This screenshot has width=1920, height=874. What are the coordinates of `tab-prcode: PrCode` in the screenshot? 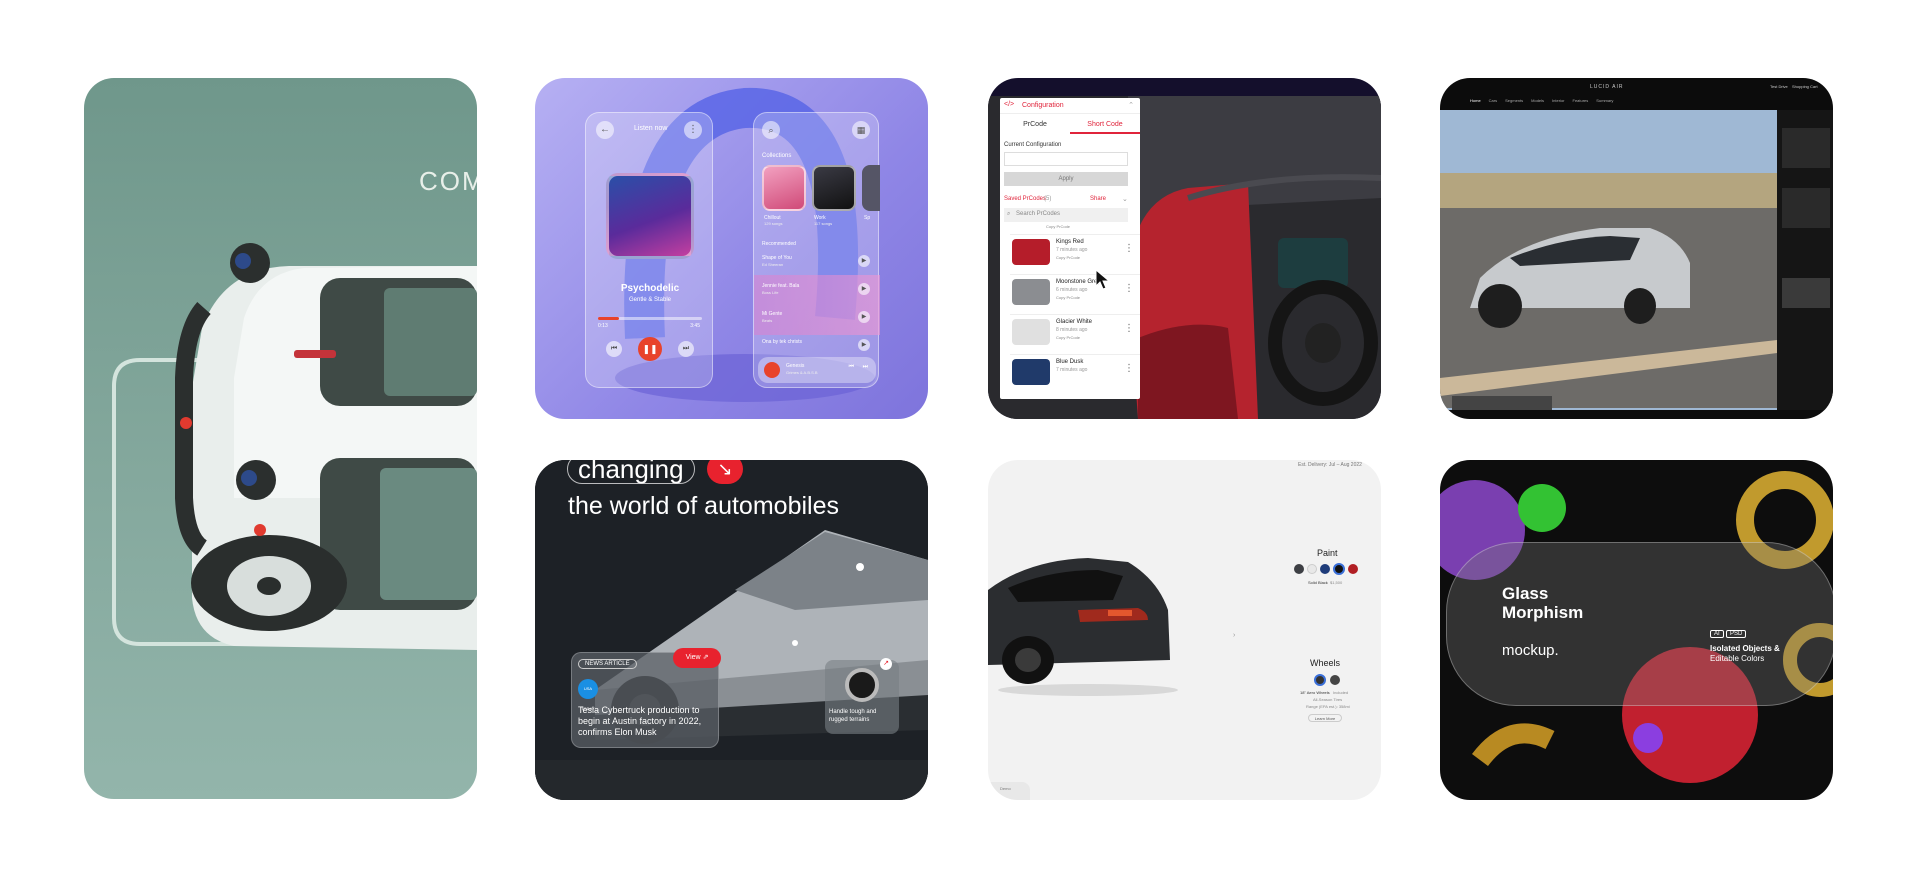 It's located at (1035, 125).